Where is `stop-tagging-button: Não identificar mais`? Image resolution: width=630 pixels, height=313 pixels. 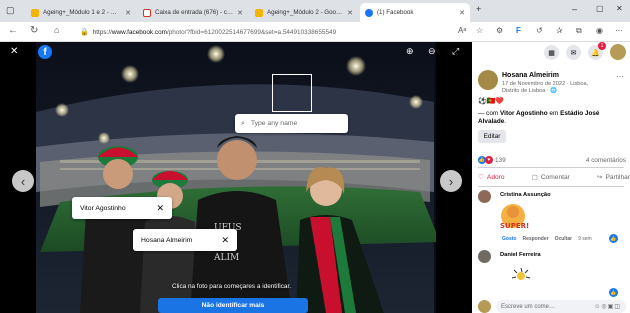 stop-tagging-button: Não identificar mais is located at coordinates (233, 305).